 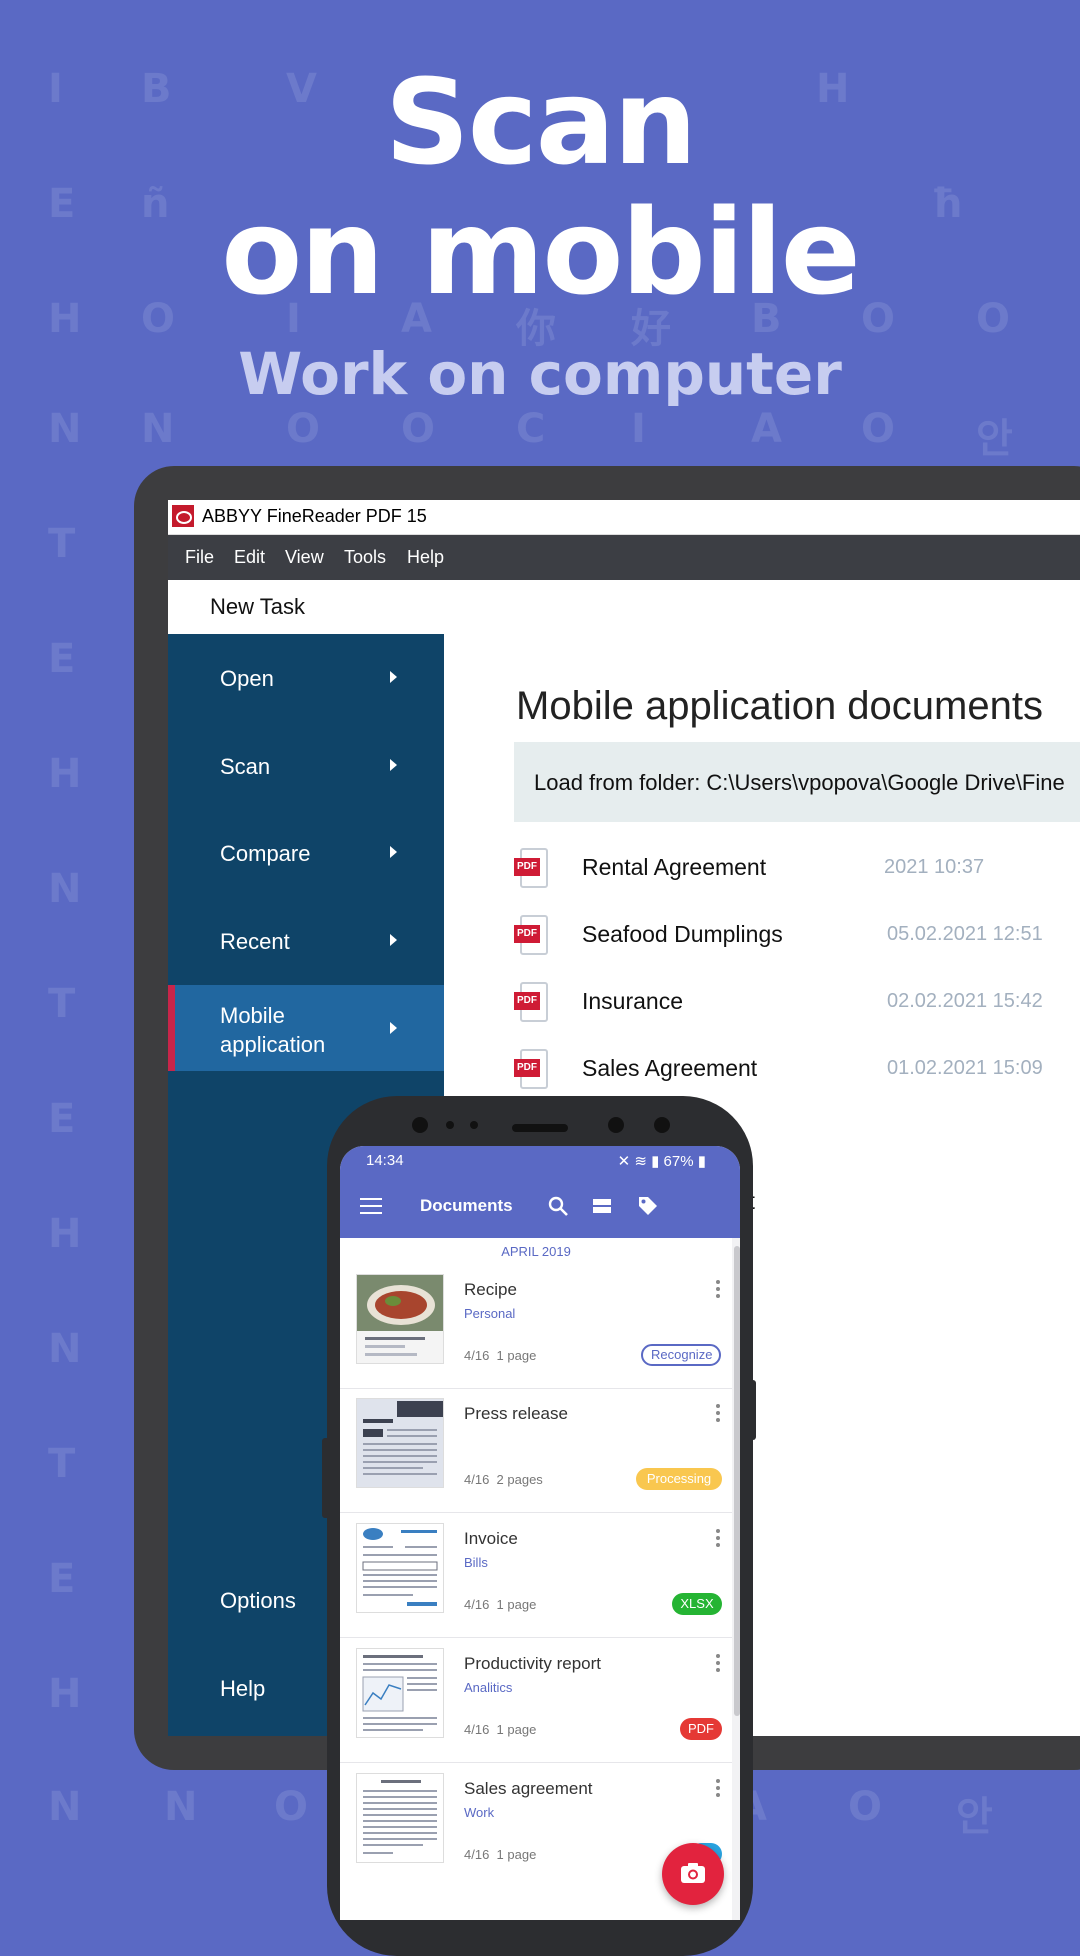 I want to click on recognize-button: Recognize, so click(x=681, y=1355).